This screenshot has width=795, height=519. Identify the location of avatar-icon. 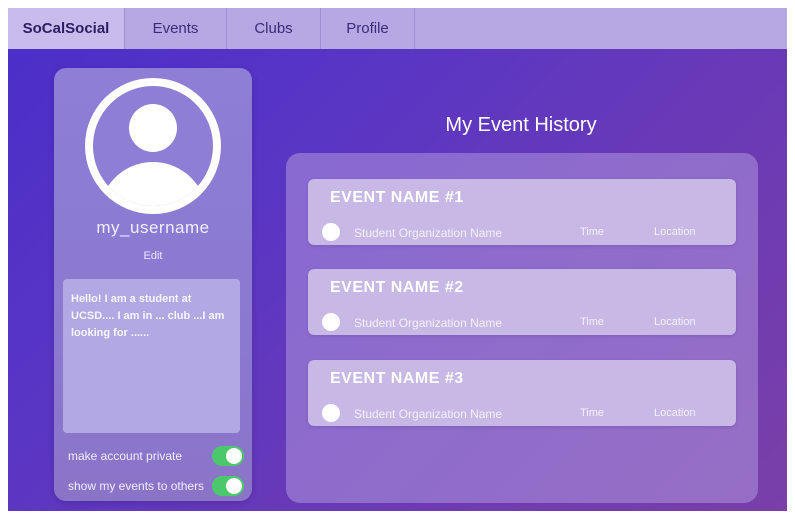
(153, 146).